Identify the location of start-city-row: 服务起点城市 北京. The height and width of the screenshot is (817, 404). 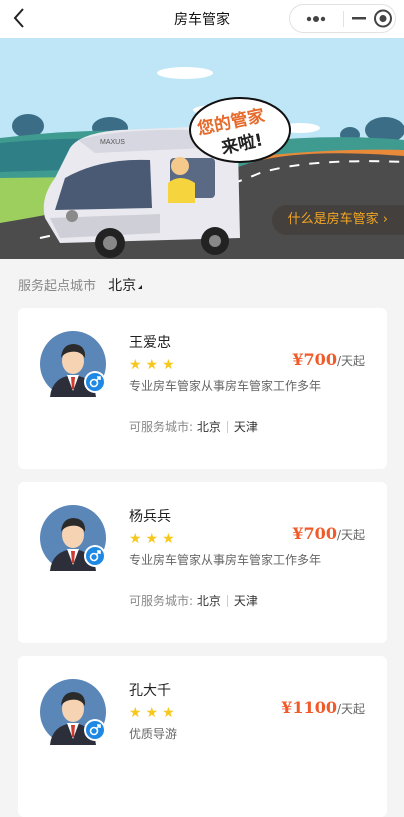
(80, 285).